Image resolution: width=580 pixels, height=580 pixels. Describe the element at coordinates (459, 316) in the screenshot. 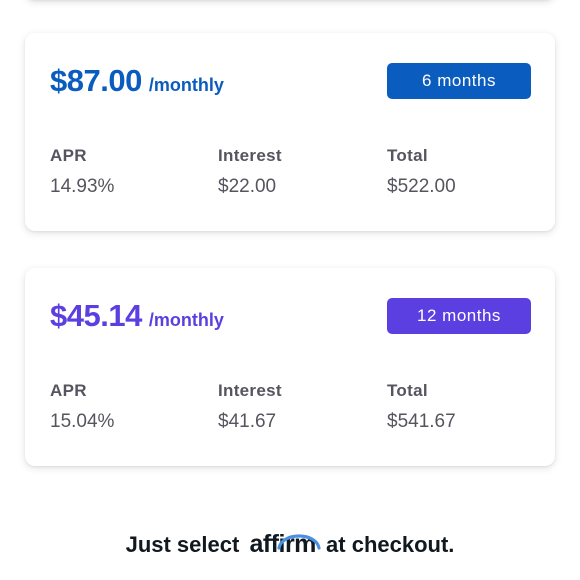

I see `term-button: 12 months` at that location.